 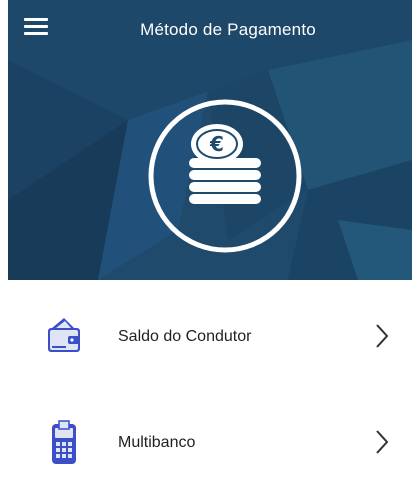 I want to click on hamburger-menu-icon, so click(x=36, y=29).